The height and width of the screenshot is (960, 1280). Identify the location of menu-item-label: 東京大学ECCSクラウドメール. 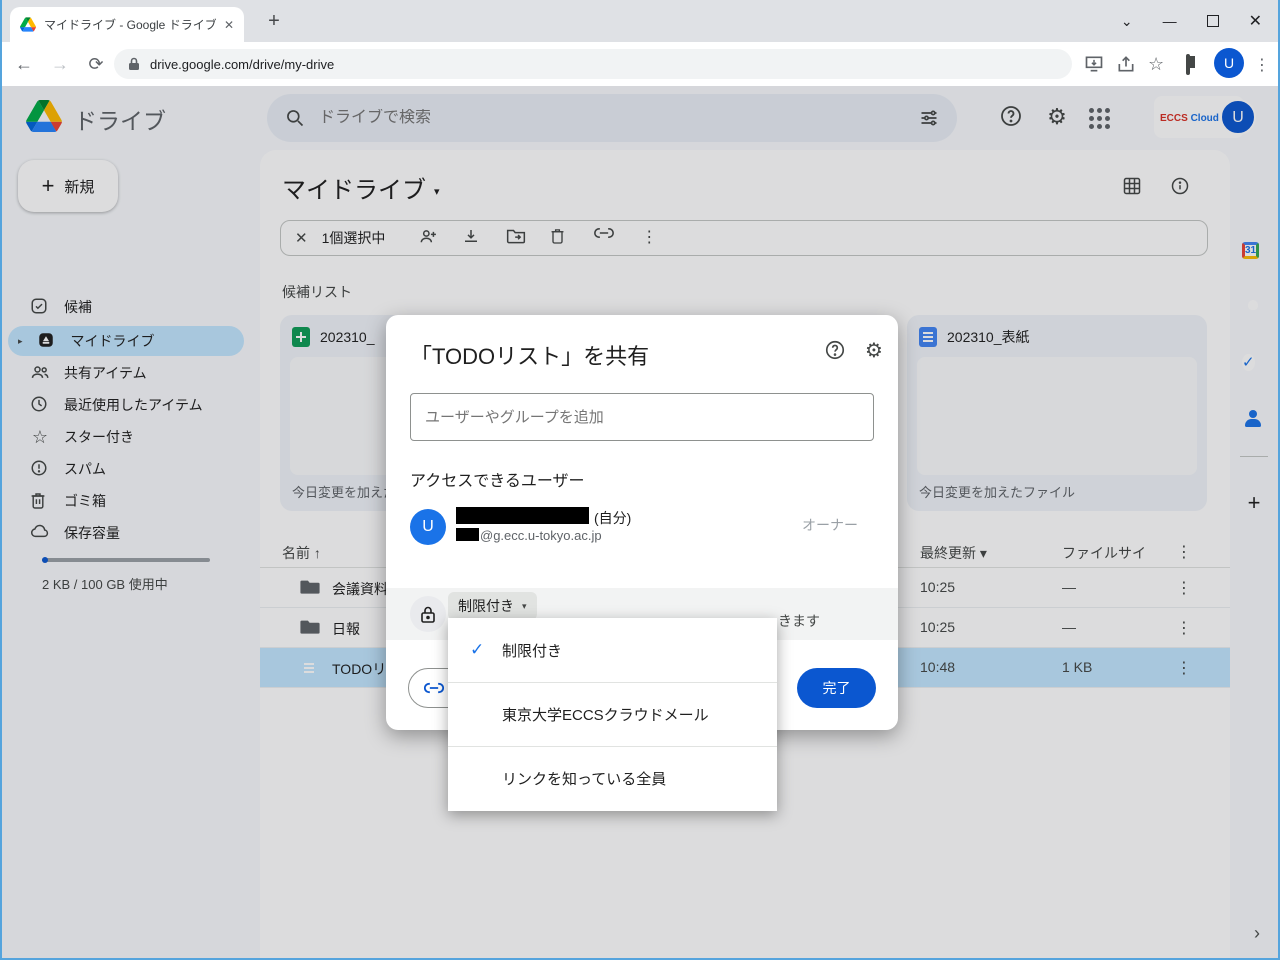
(605, 715).